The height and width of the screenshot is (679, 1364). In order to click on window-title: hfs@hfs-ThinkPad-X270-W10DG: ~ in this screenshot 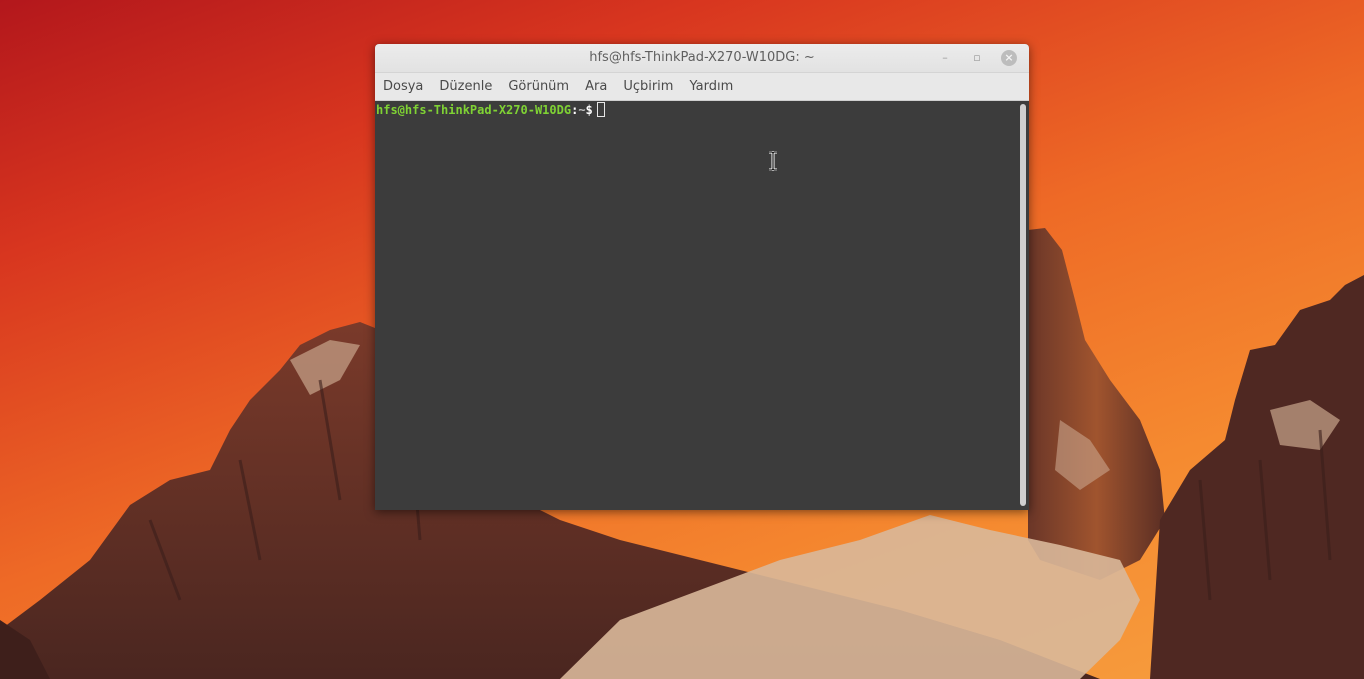, I will do `click(702, 57)`.